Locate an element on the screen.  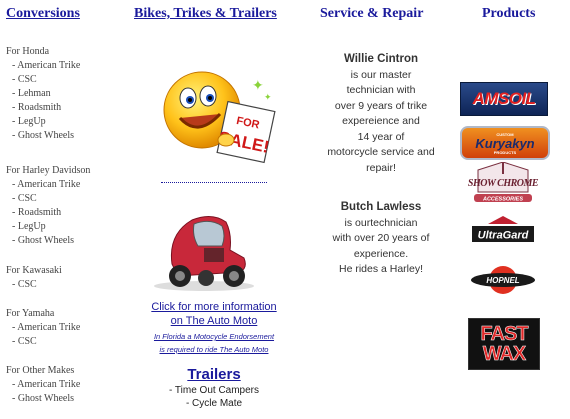
fast-wax-line2: WAX is located at coordinates (504, 354).